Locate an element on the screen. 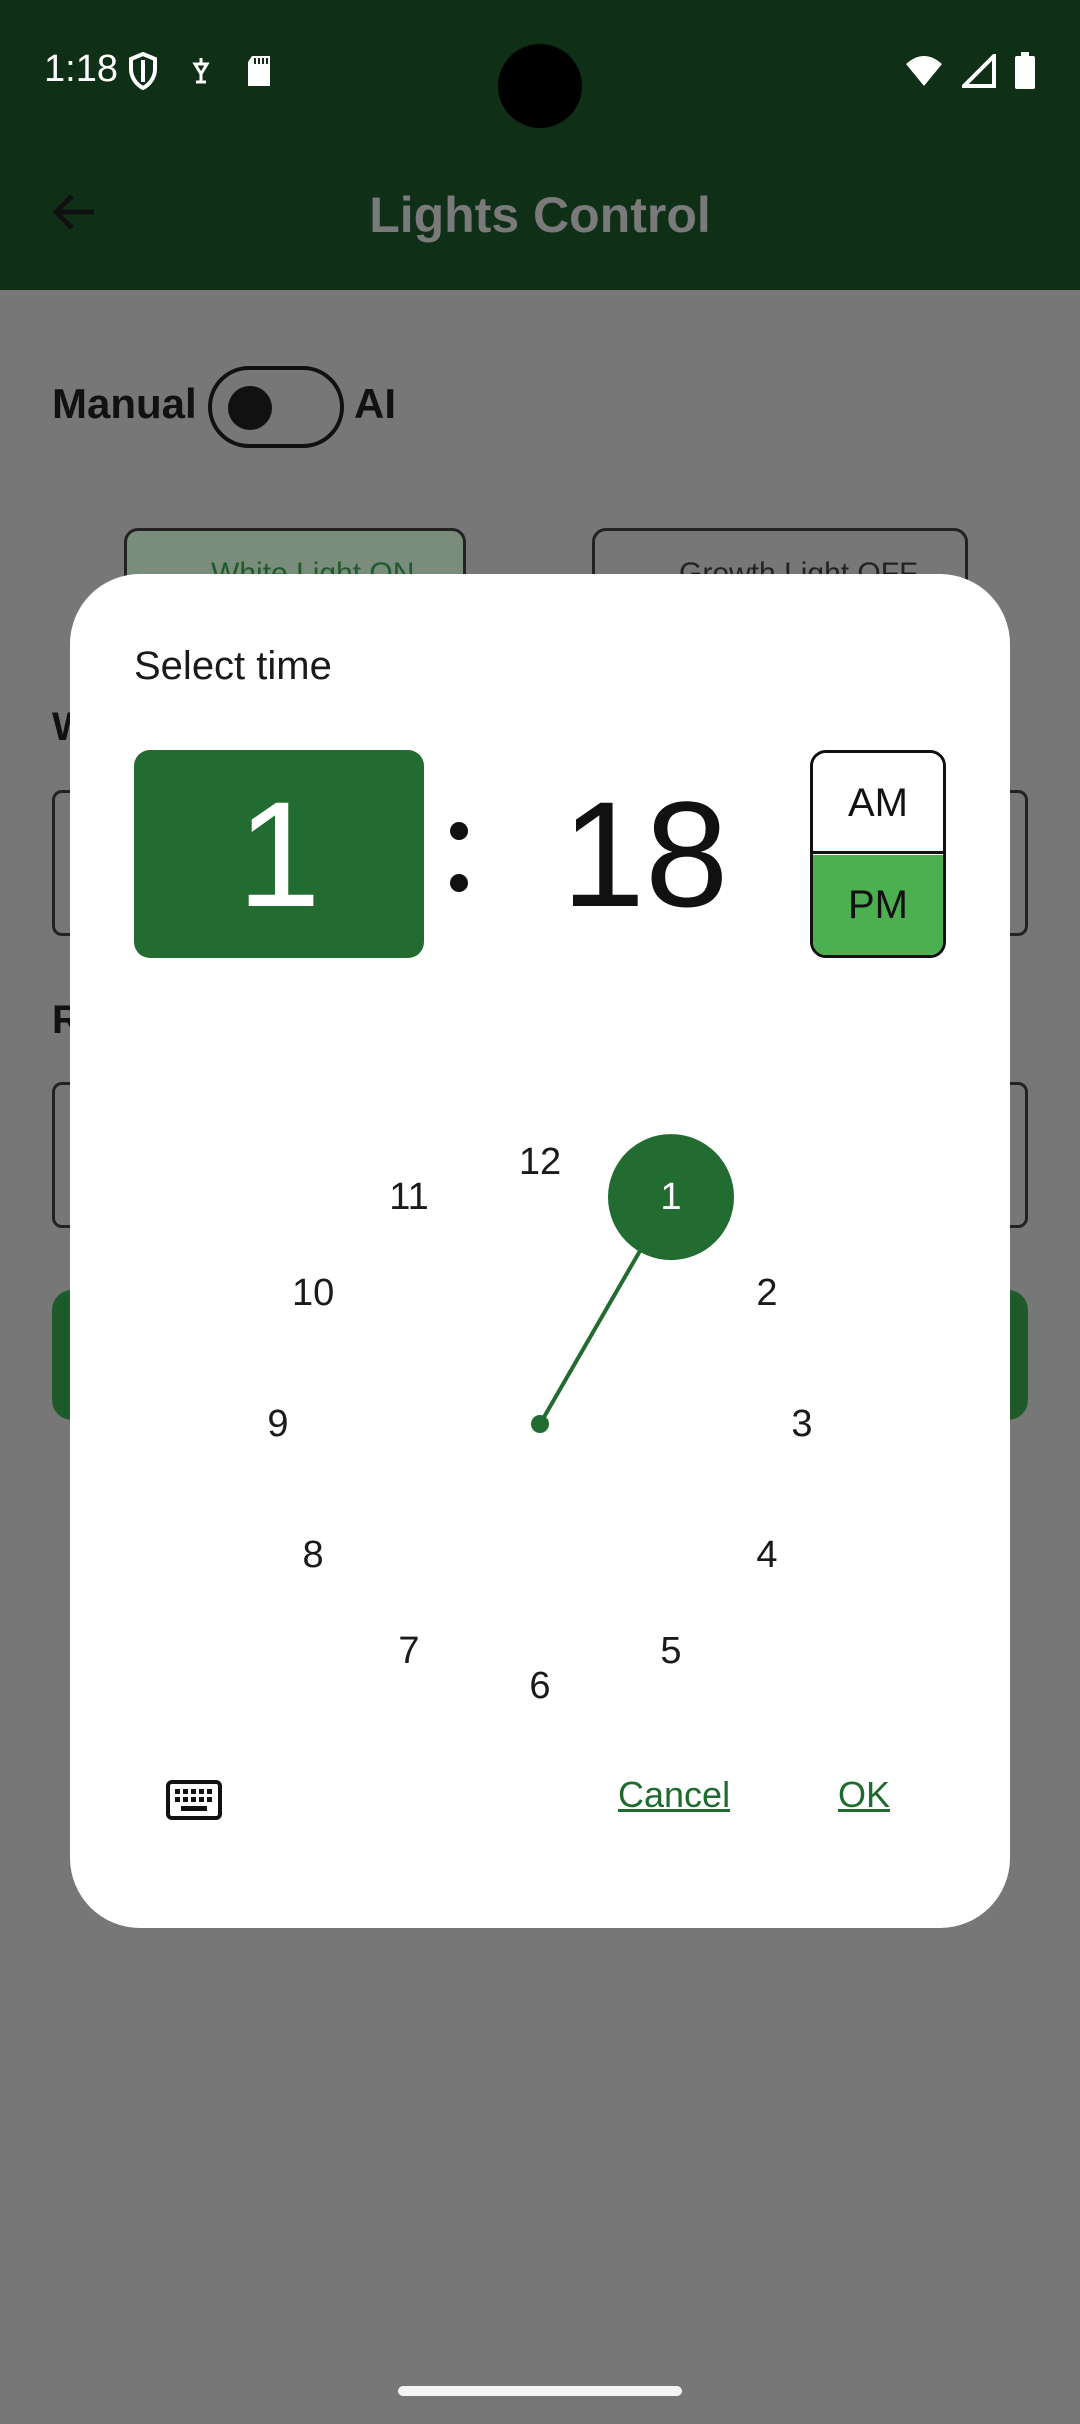 This screenshot has width=1080, height=2424. clock-number-10: 10 is located at coordinates (313, 1293).